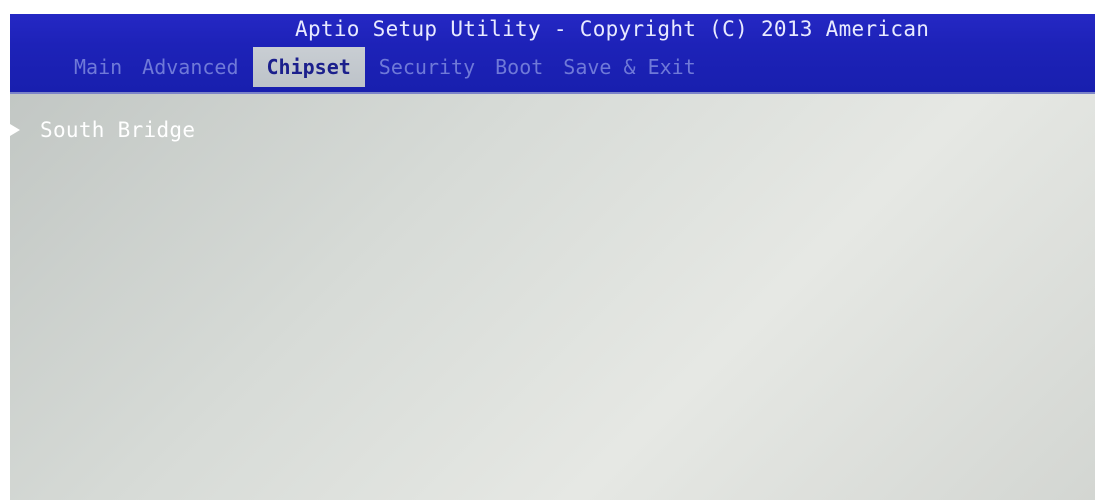 The width and height of the screenshot is (1095, 500). What do you see at coordinates (98, 67) in the screenshot?
I see `tab-main: Main` at bounding box center [98, 67].